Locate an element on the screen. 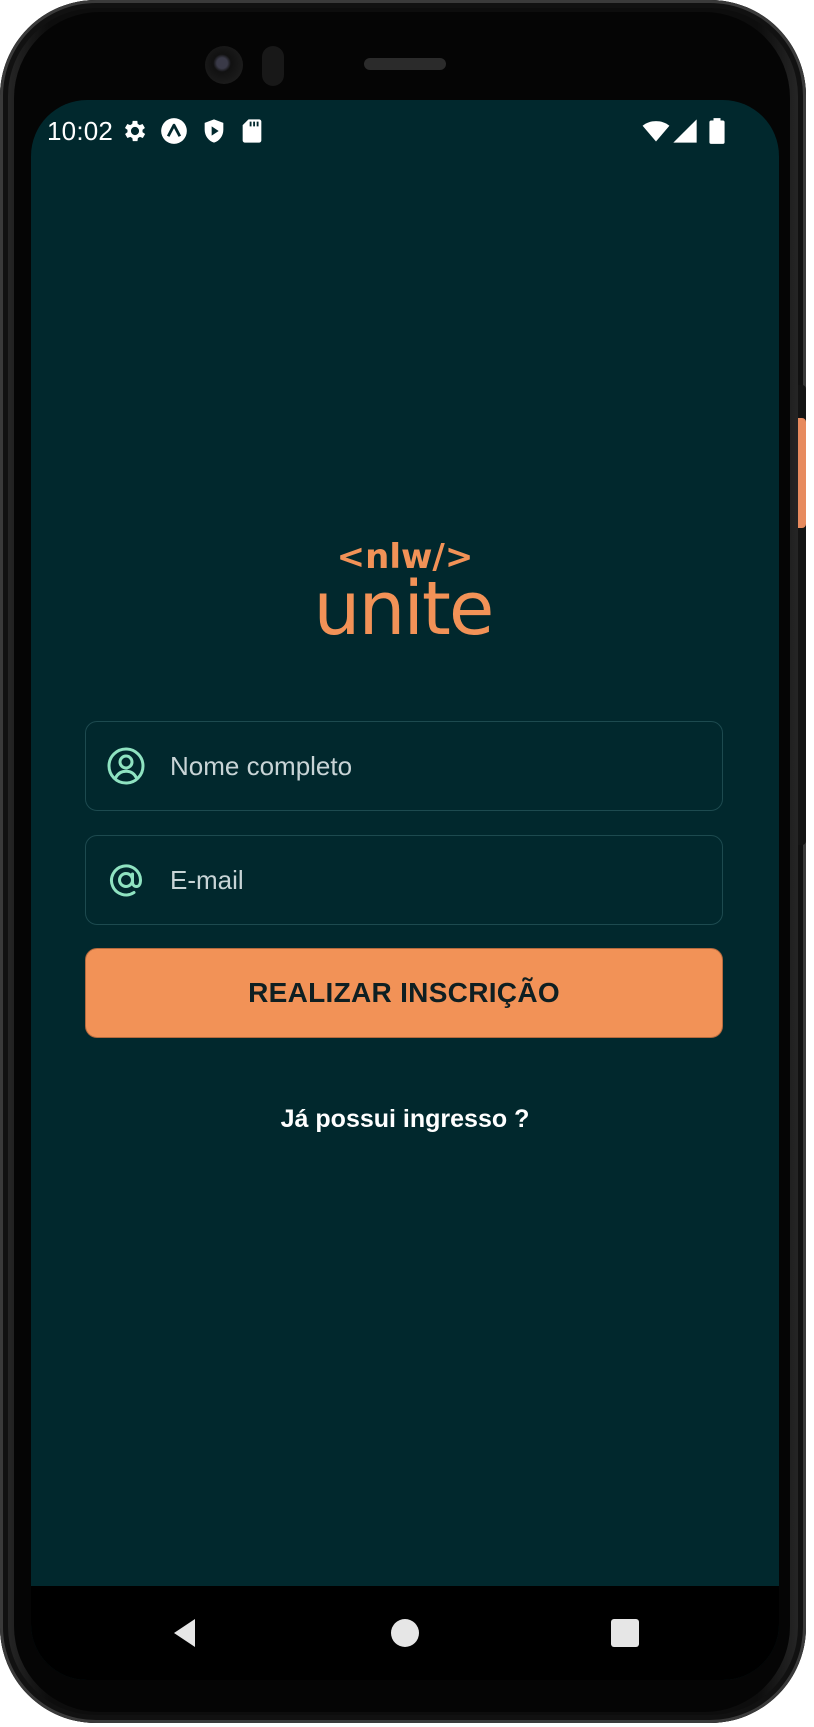 The image size is (814, 1727). proximity-sensor is located at coordinates (273, 66).